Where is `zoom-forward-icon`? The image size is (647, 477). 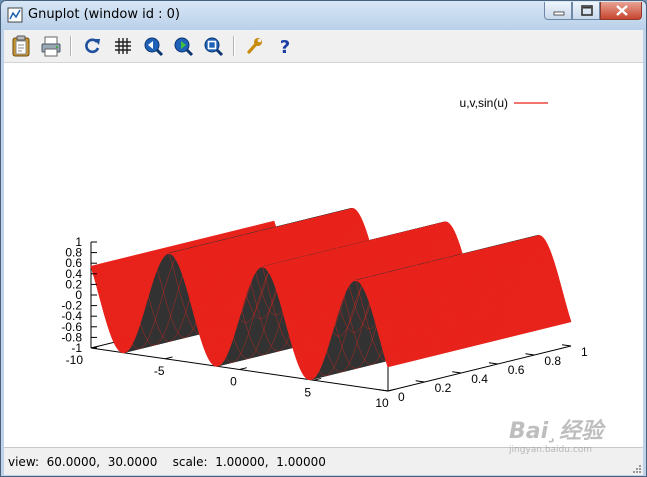
zoom-forward-icon is located at coordinates (184, 47).